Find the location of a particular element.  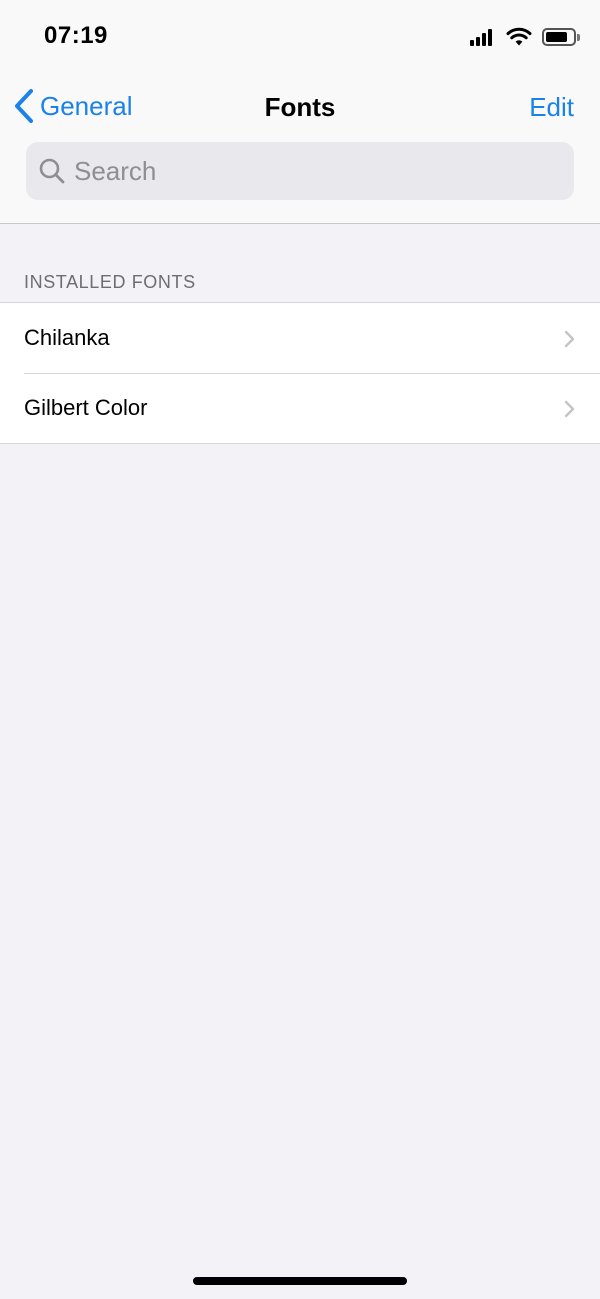

installed-fonts-header: INSTALLED FONTS is located at coordinates (110, 282).